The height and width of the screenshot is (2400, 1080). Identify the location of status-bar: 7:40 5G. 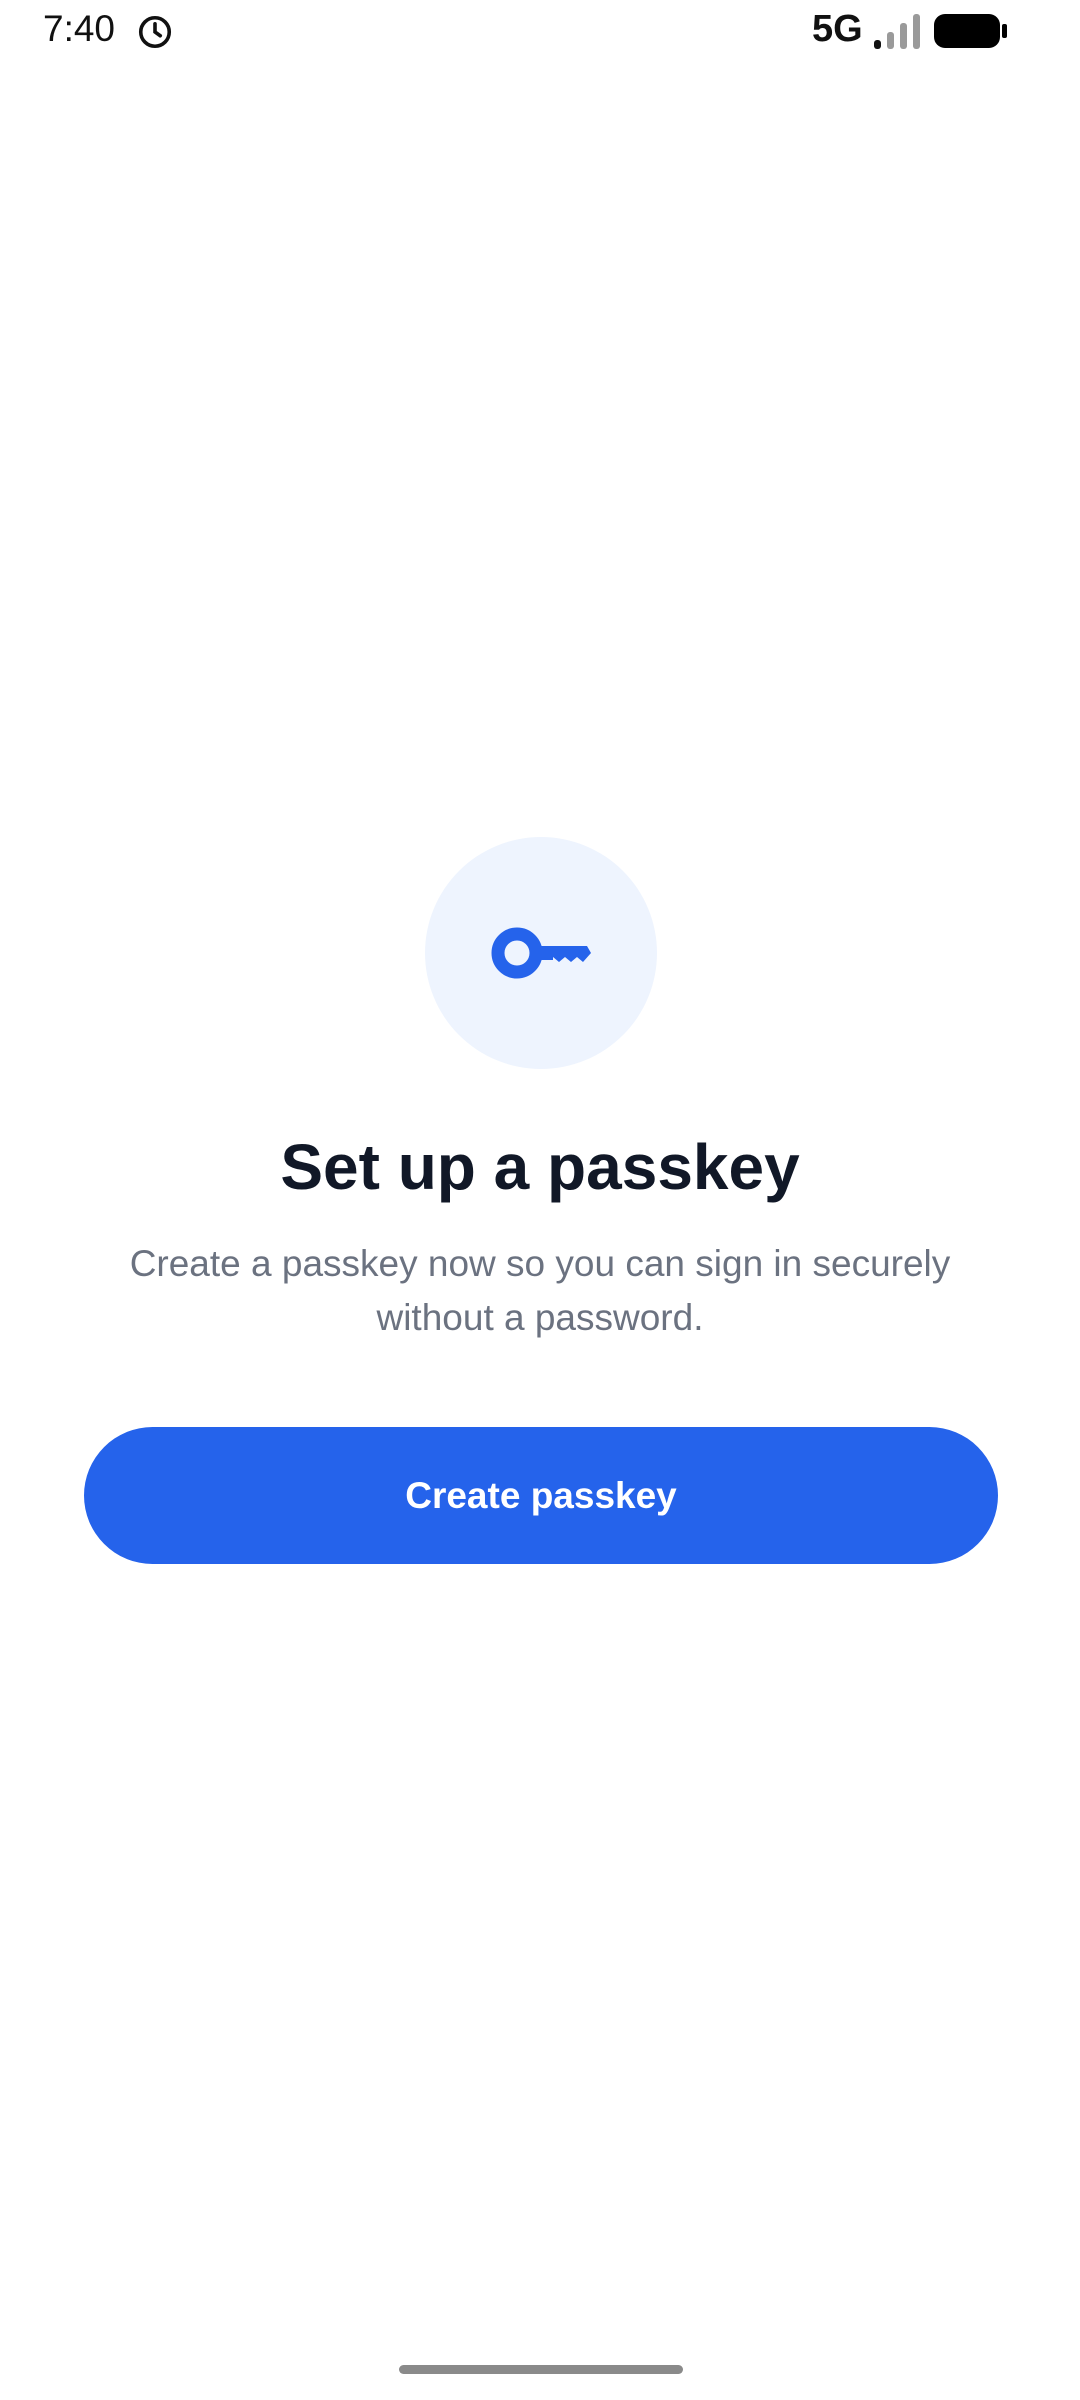
(540, 32).